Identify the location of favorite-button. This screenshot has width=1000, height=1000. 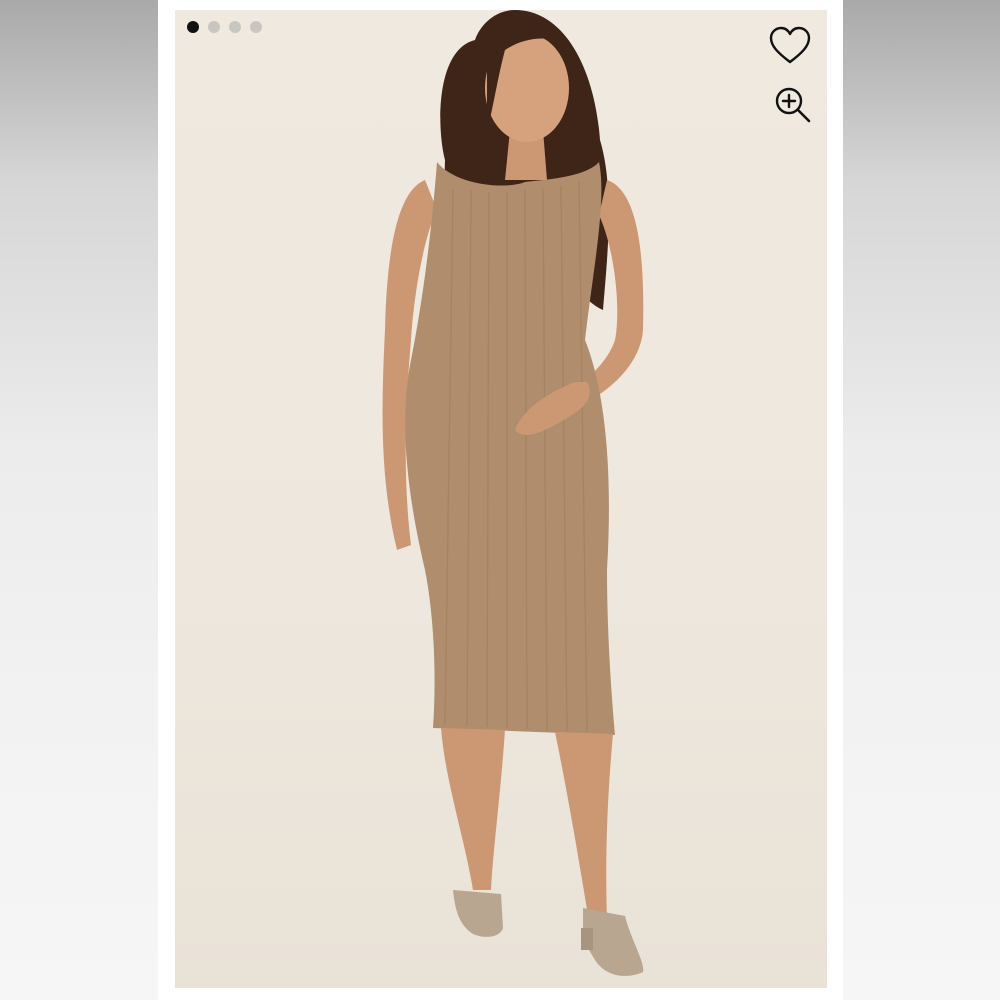
(790, 46).